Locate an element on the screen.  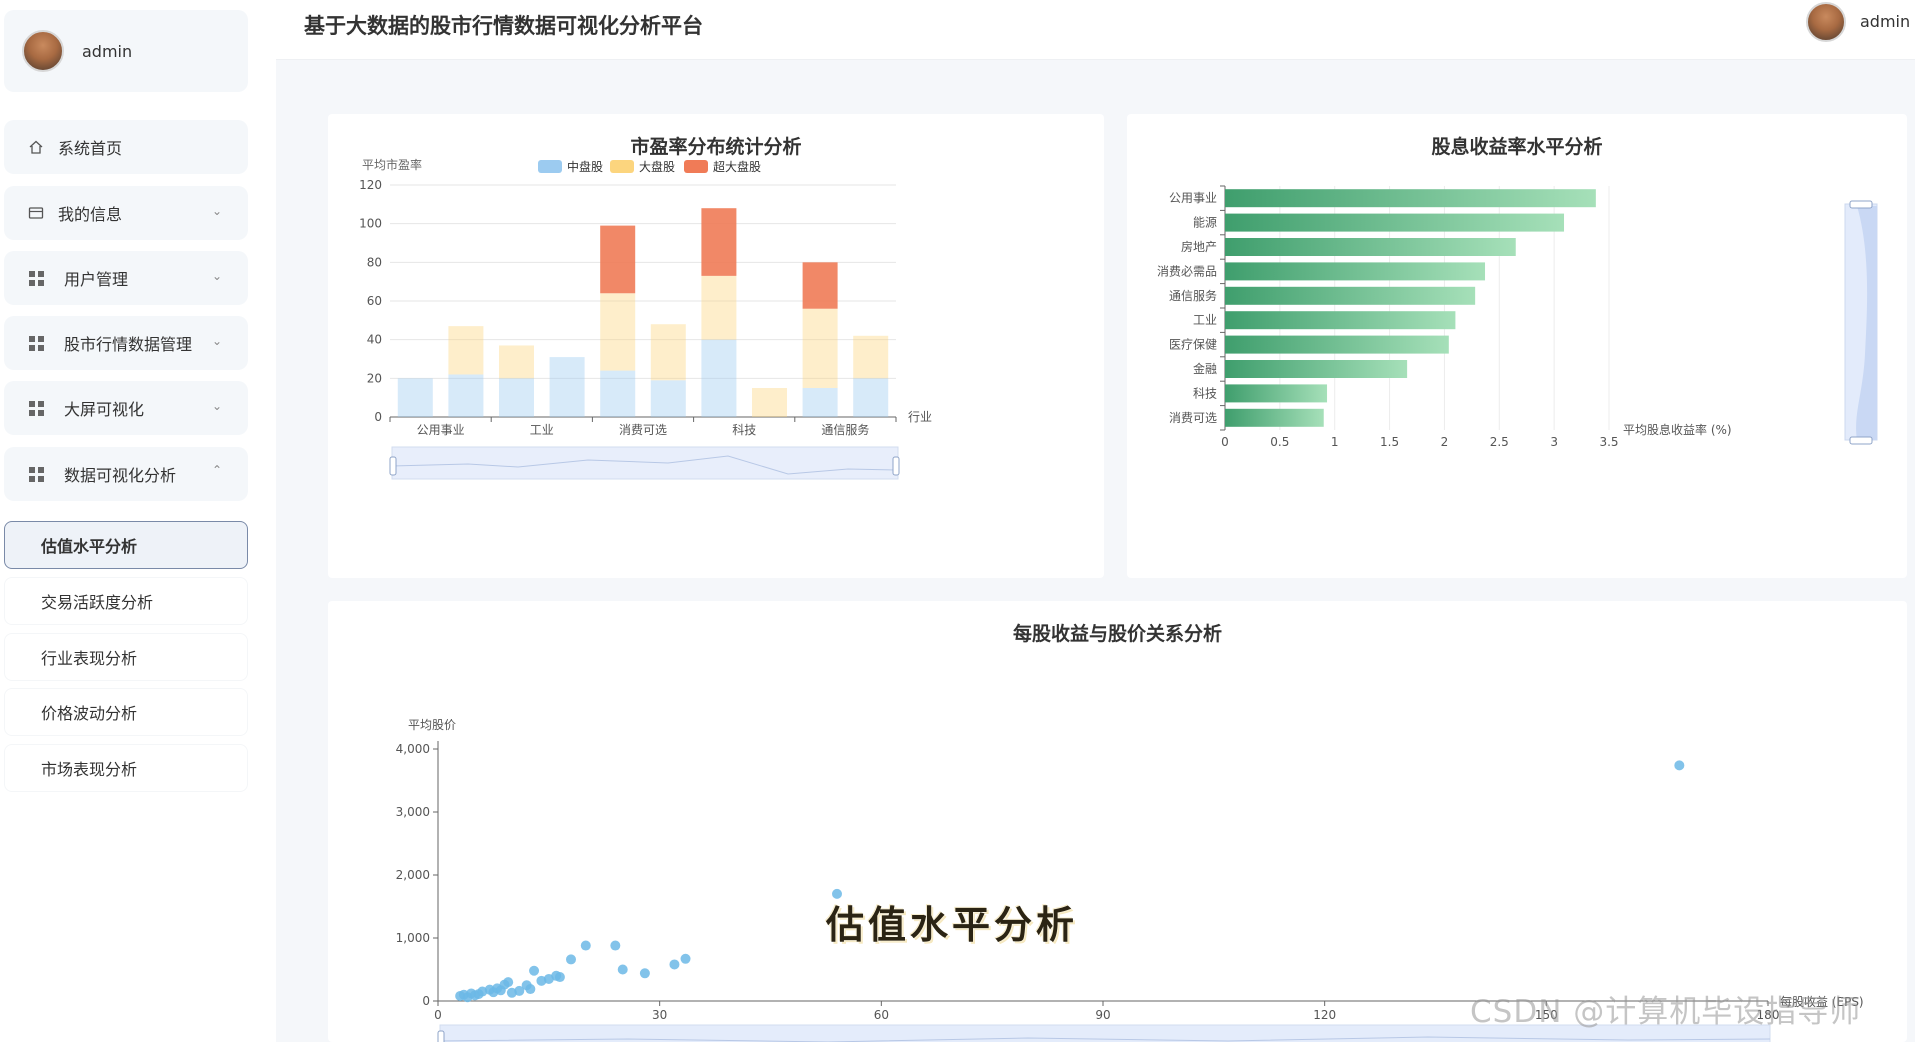
top-header: 基于大数据的股市行情数据可视化分析平台 admin is located at coordinates (1095, 30).